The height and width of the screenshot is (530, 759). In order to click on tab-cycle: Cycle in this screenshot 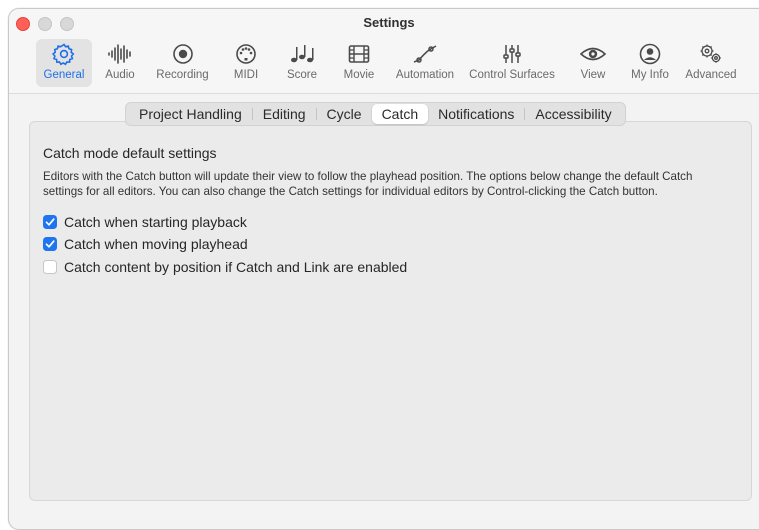, I will do `click(344, 114)`.